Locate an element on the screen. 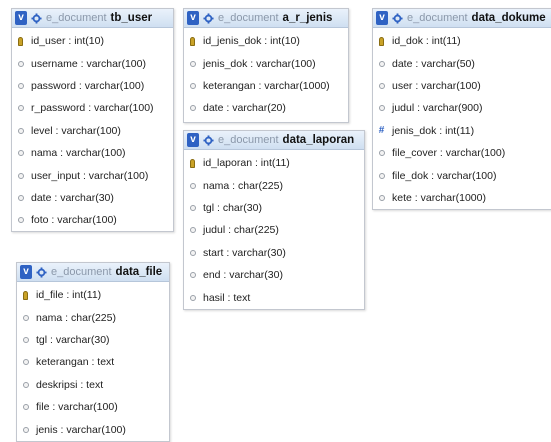  field-row: date : varchar(50) is located at coordinates (462, 63).